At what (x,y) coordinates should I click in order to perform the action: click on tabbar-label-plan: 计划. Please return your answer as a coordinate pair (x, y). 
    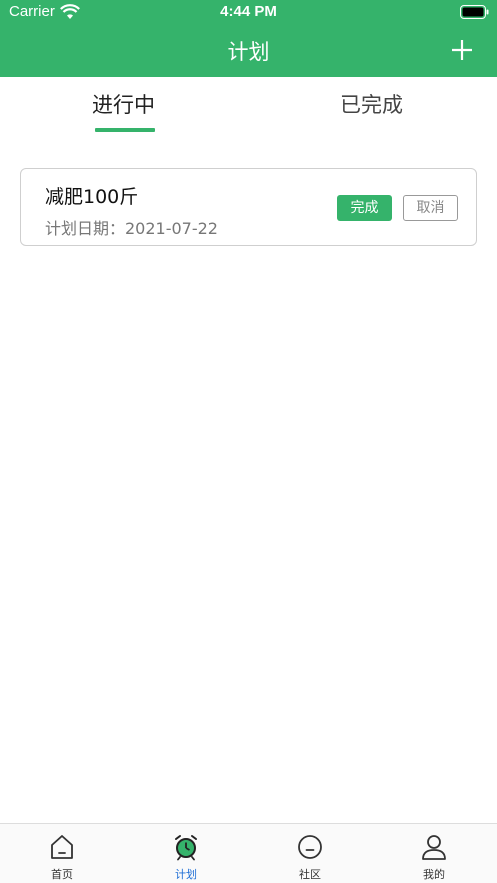
    Looking at the image, I should click on (186, 874).